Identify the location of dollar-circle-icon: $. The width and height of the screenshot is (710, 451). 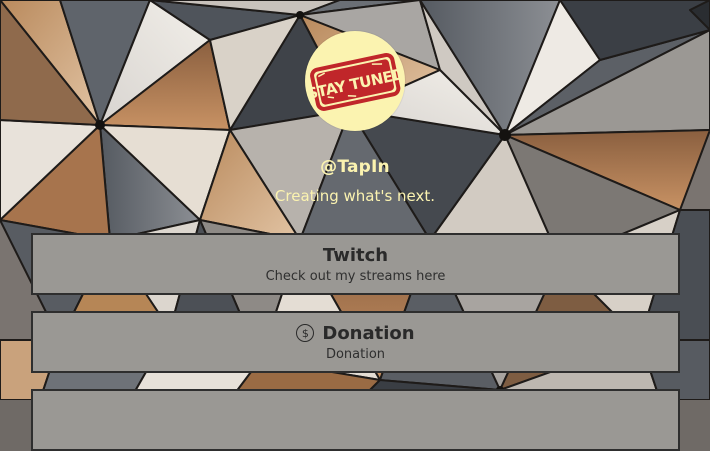
(305, 333).